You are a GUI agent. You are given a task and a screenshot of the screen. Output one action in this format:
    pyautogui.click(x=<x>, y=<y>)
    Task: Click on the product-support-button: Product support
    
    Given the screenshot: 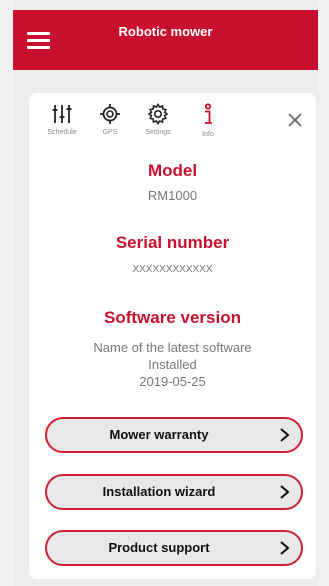 What is the action you would take?
    pyautogui.click(x=174, y=548)
    